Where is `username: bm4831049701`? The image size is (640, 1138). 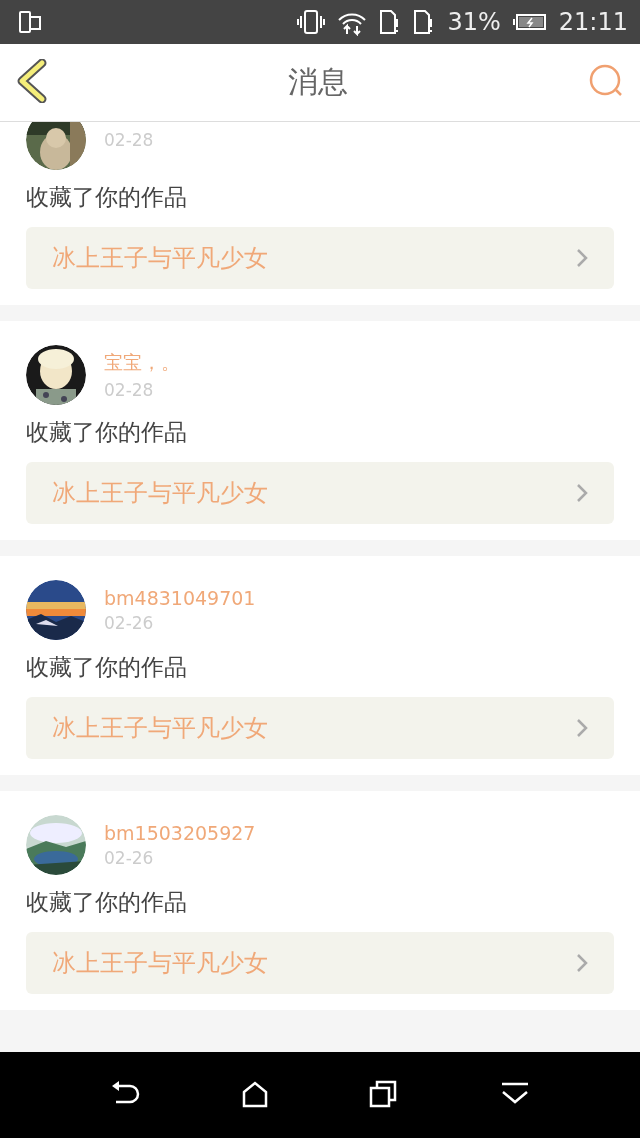 username: bm4831049701 is located at coordinates (180, 598).